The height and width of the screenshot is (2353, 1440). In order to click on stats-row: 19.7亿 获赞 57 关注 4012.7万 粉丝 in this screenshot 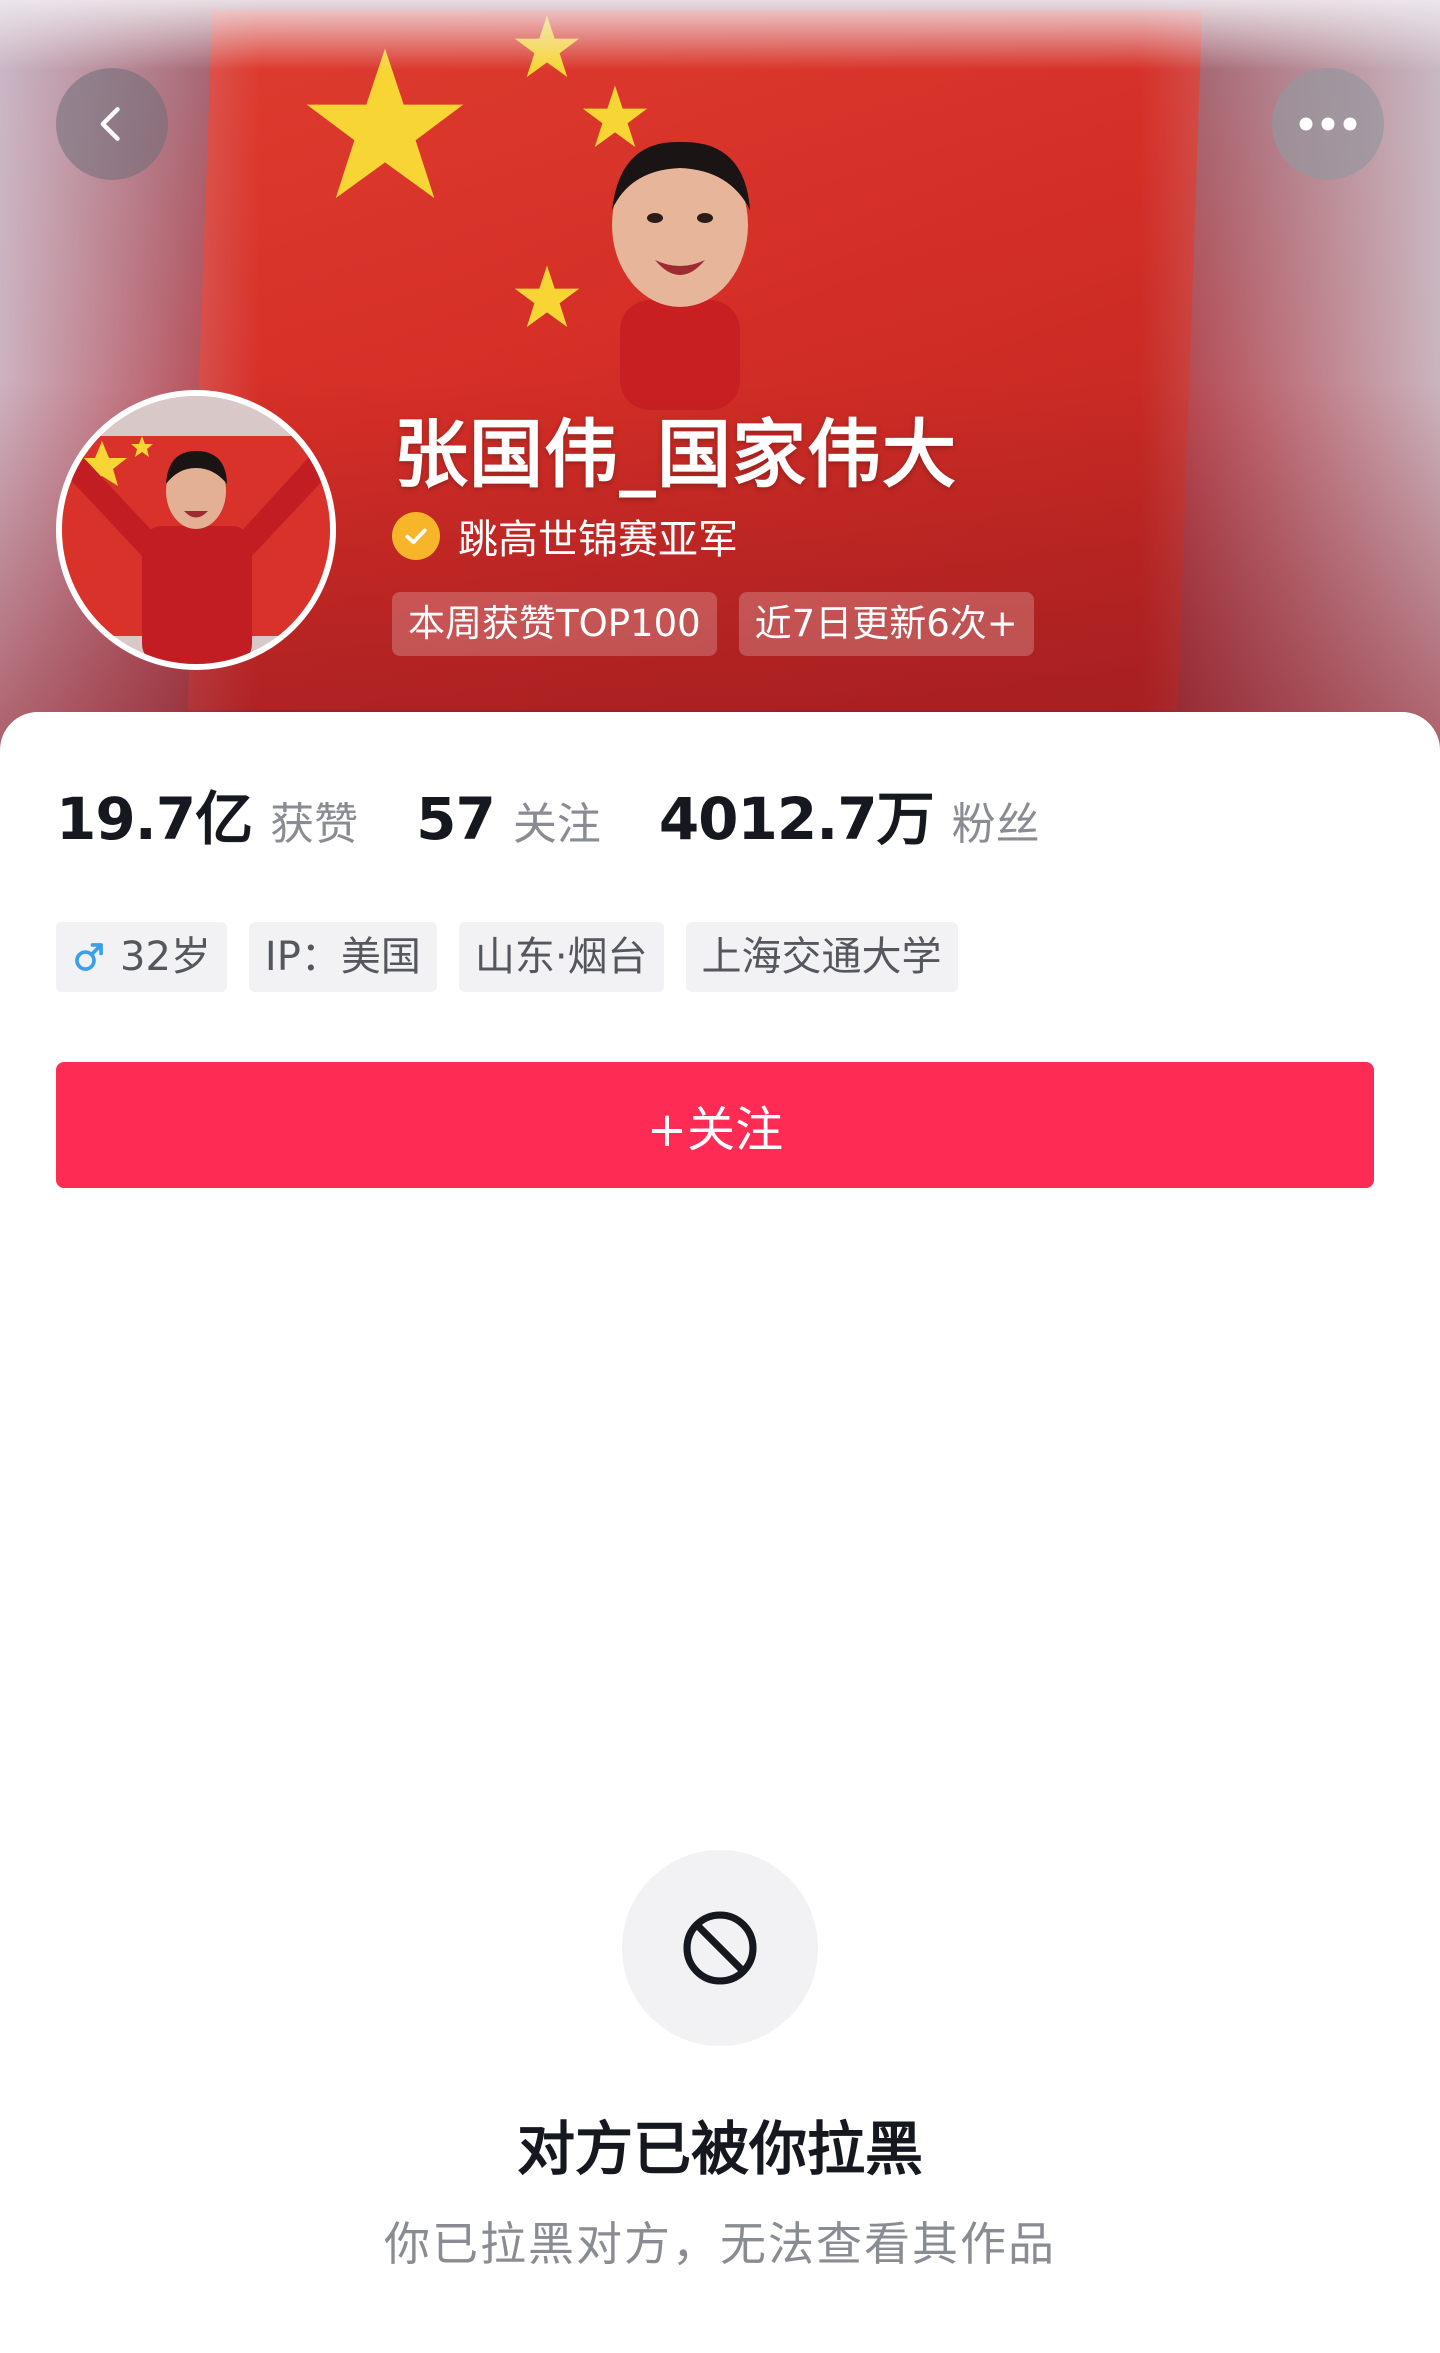, I will do `click(577, 817)`.